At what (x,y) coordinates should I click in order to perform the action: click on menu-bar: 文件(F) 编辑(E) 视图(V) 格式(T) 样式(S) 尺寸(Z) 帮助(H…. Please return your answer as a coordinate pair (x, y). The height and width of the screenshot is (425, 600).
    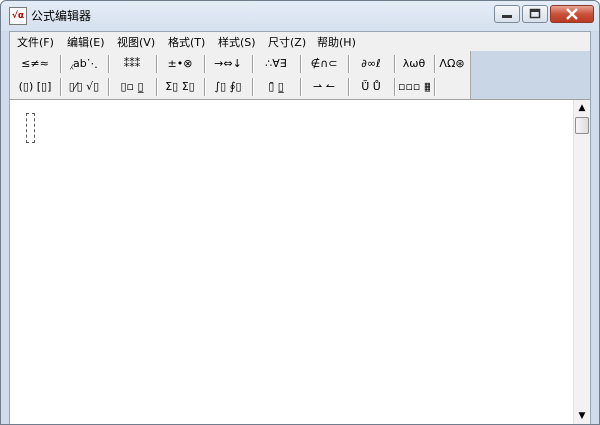
    Looking at the image, I should click on (300, 41).